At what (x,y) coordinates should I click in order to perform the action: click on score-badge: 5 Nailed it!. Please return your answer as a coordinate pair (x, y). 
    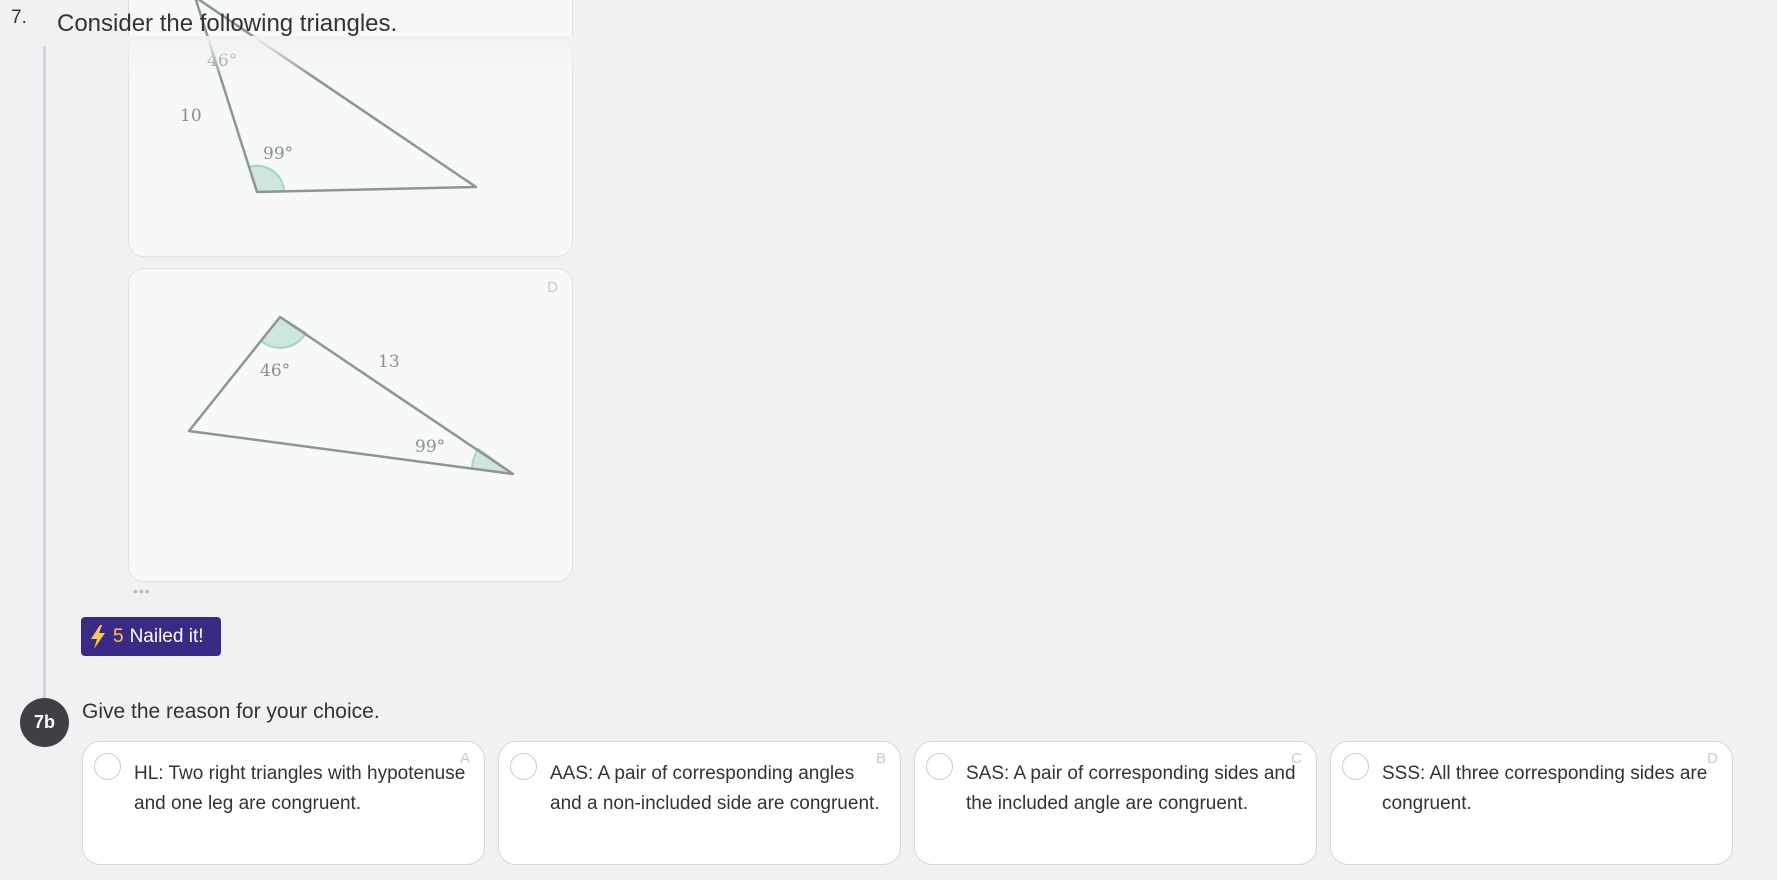
    Looking at the image, I should click on (151, 636).